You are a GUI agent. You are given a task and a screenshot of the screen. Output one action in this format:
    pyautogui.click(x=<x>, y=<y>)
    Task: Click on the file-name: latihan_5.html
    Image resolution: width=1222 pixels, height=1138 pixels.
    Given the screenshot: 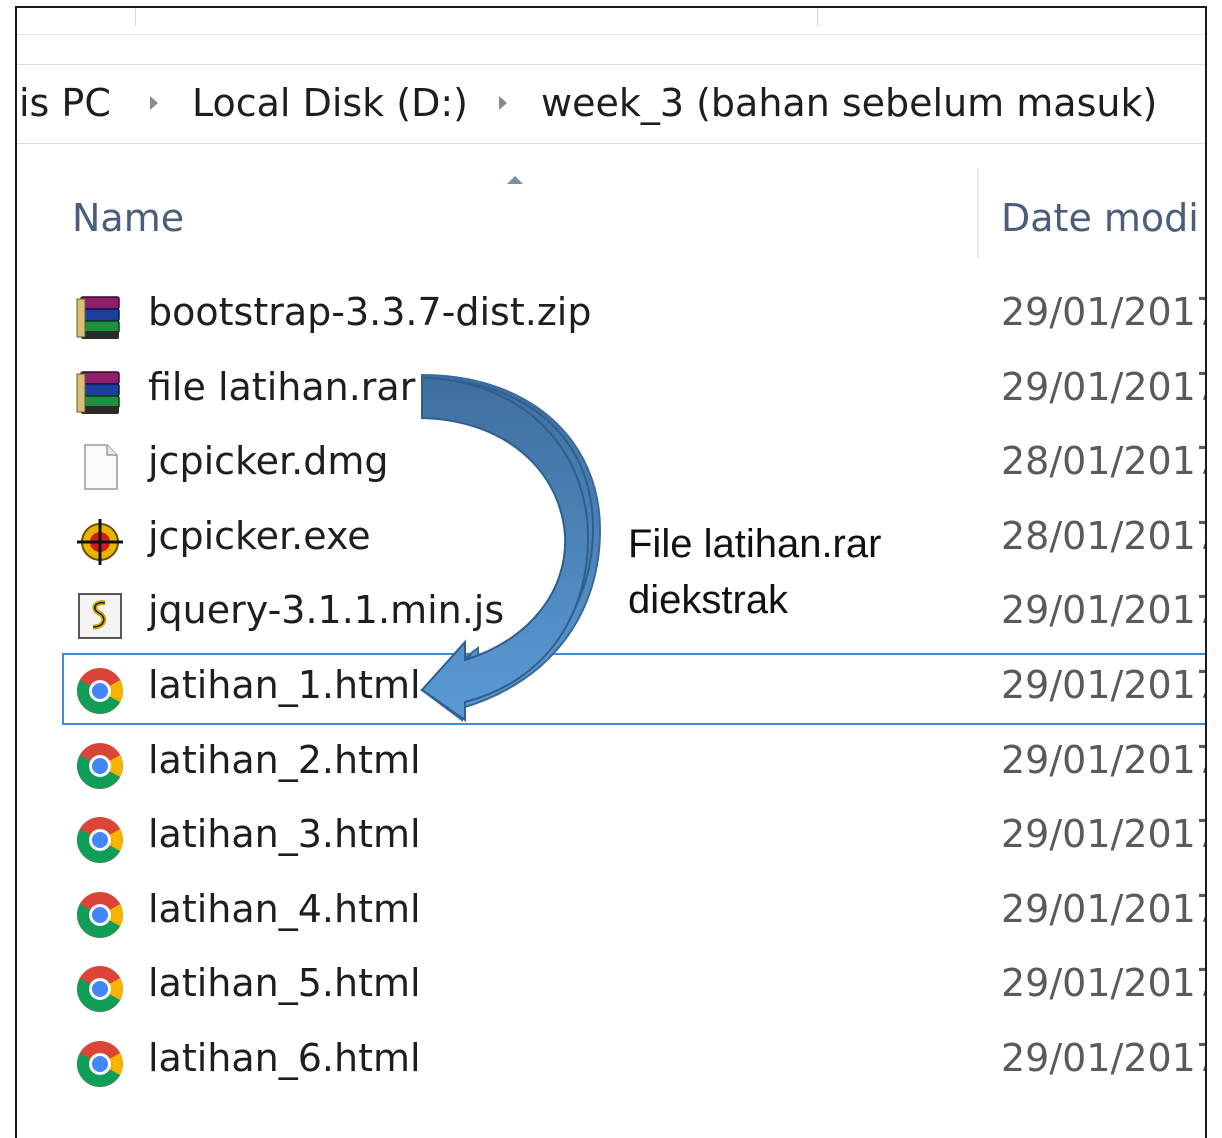 What is the action you would take?
    pyautogui.click(x=284, y=983)
    